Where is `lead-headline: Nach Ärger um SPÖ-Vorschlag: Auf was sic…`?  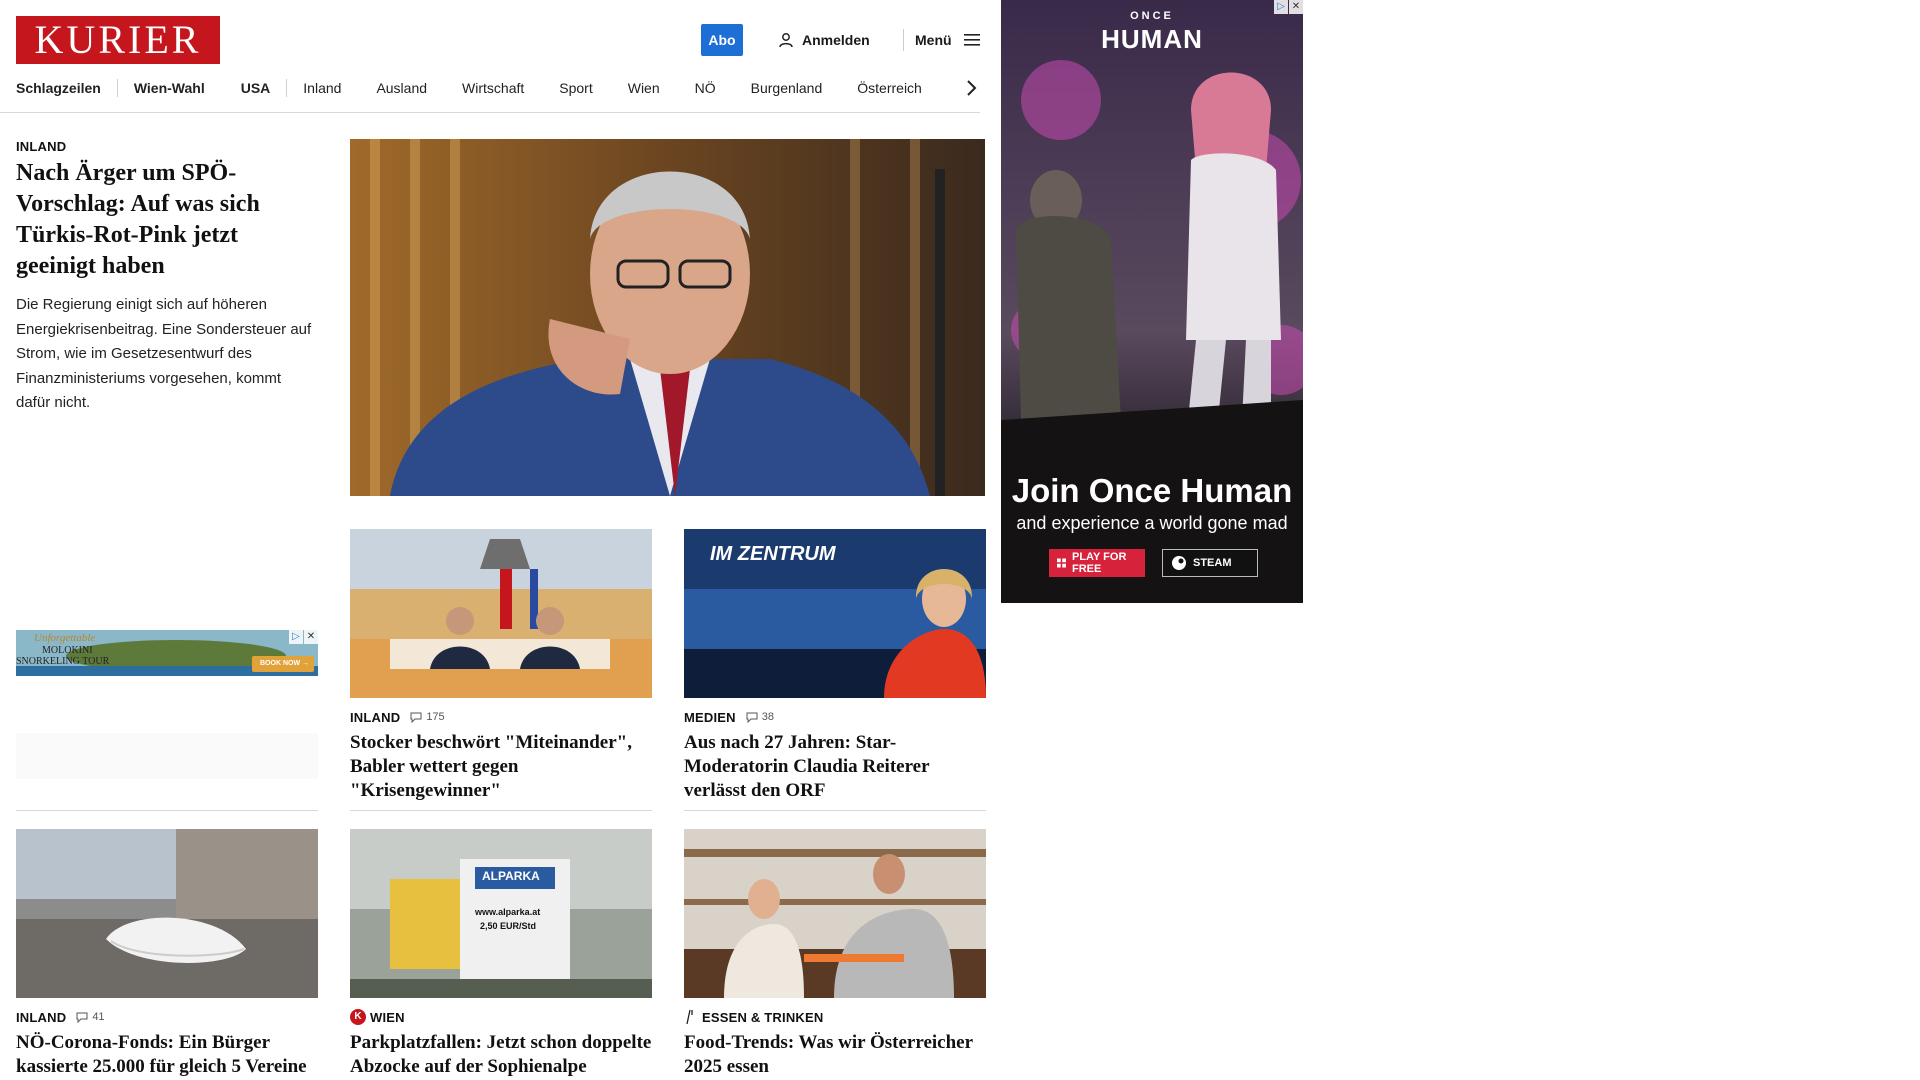 lead-headline: Nach Ärger um SPÖ-Vorschlag: Auf was sic… is located at coordinates (161, 220).